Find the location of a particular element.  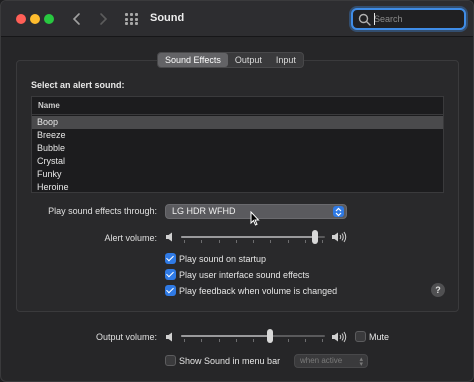

show-in-menu-bar-label: Show Sound in menu bar is located at coordinates (229, 361).